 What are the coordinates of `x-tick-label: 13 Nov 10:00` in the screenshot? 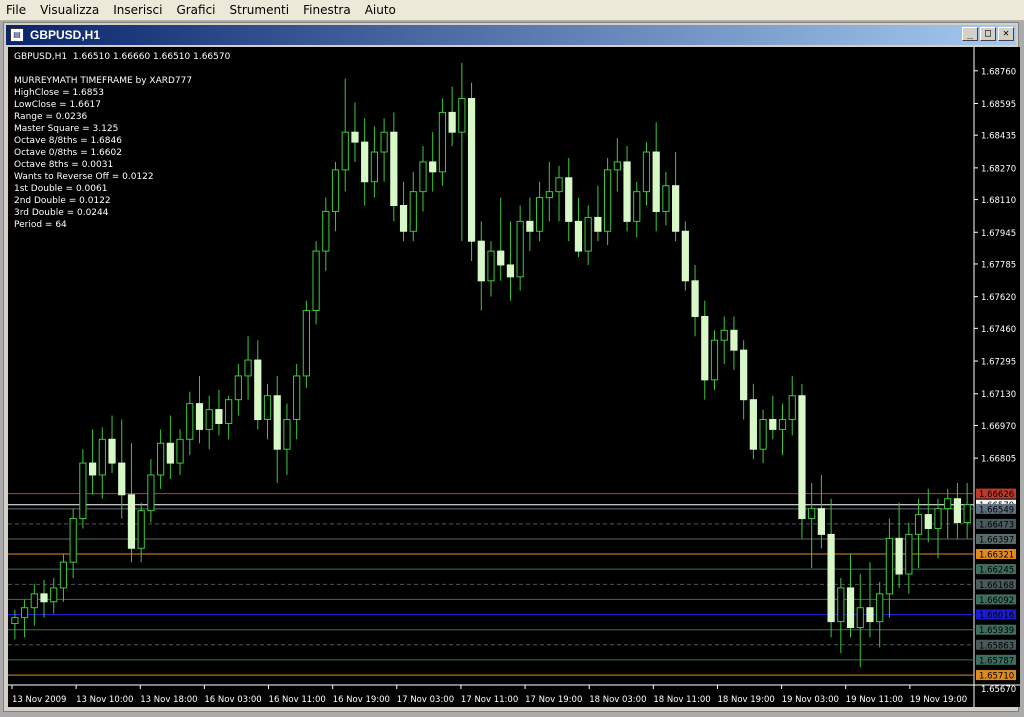 It's located at (104, 700).